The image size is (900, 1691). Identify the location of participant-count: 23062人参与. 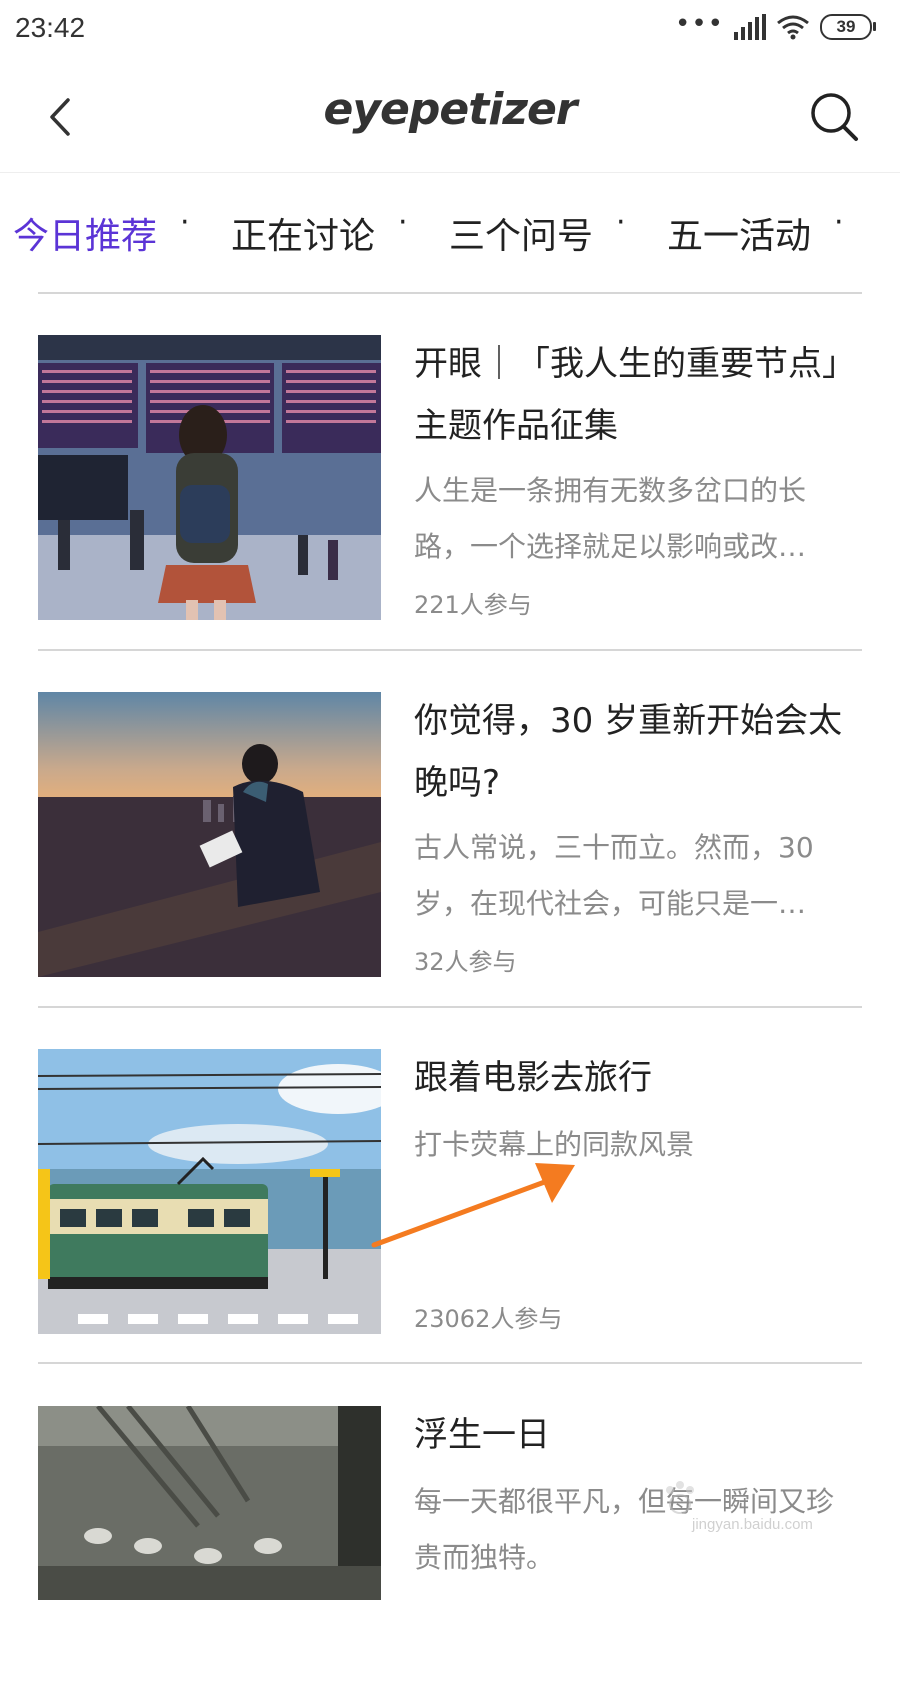
(488, 1319).